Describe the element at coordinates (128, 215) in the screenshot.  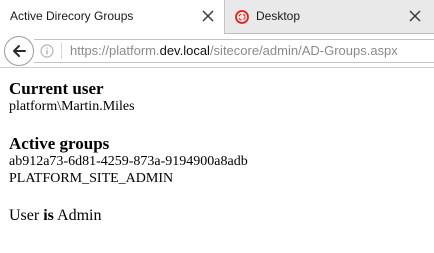
I see `admin-status: User is Admin` at that location.